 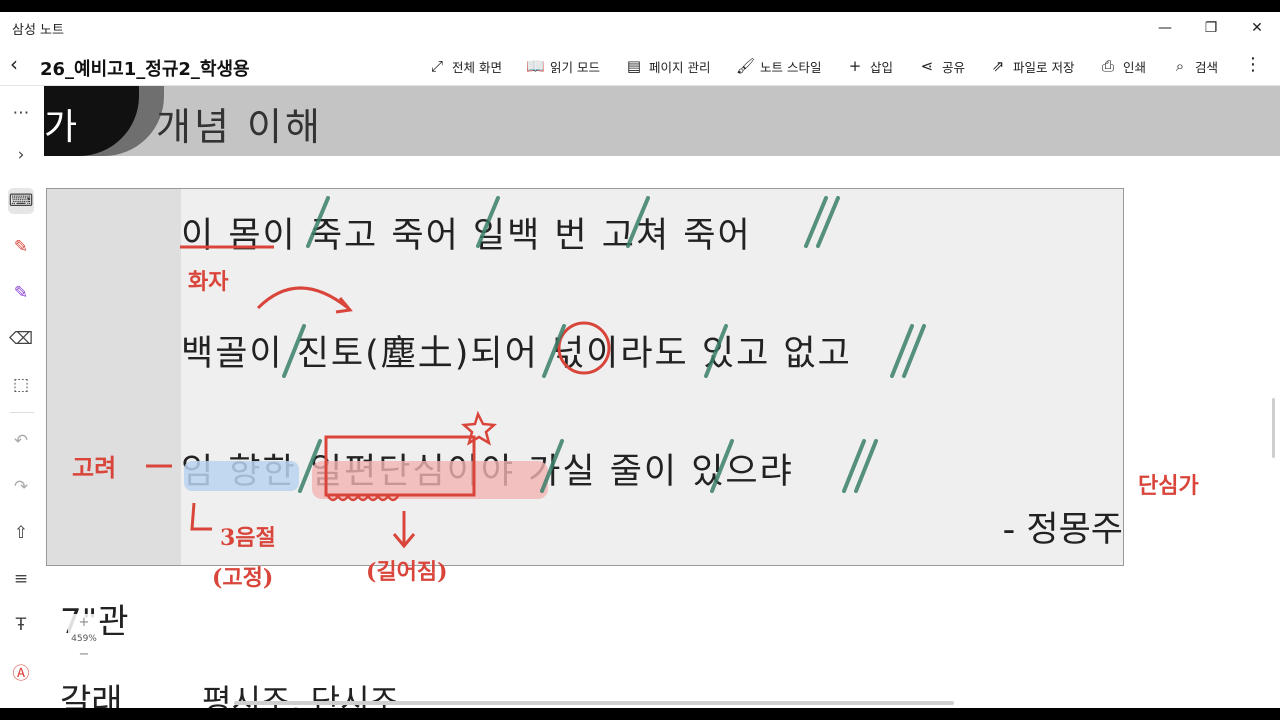 What do you see at coordinates (1257, 28) in the screenshot?
I see `close-button: ✕` at bounding box center [1257, 28].